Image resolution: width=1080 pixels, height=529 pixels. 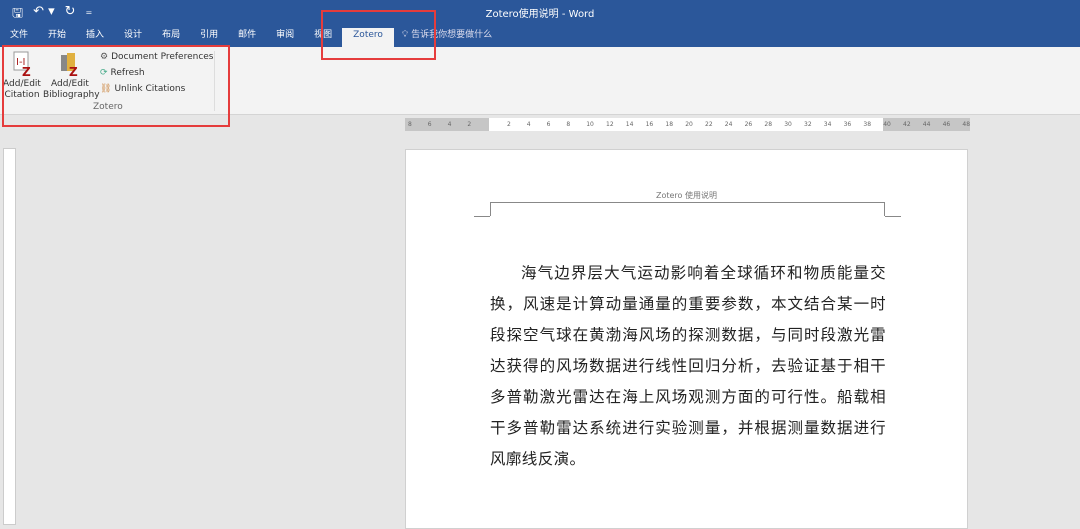 What do you see at coordinates (748, 124) in the screenshot?
I see `ruler-tick-label: 26` at bounding box center [748, 124].